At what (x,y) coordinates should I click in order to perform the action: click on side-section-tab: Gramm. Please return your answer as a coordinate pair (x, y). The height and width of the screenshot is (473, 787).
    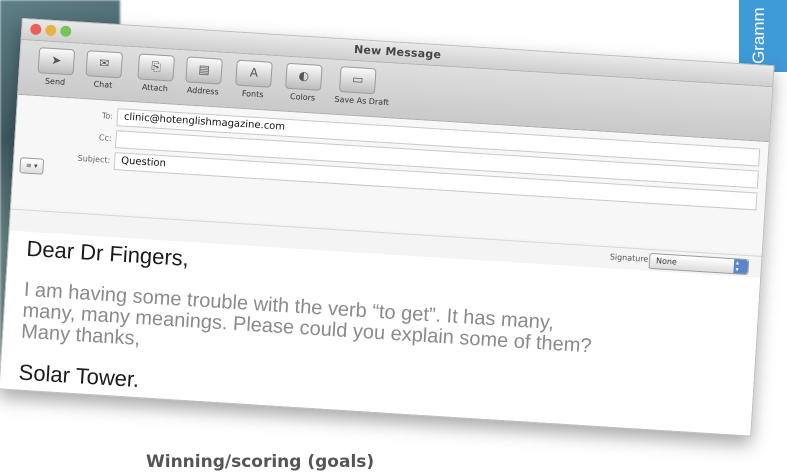
    Looking at the image, I should click on (763, 36).